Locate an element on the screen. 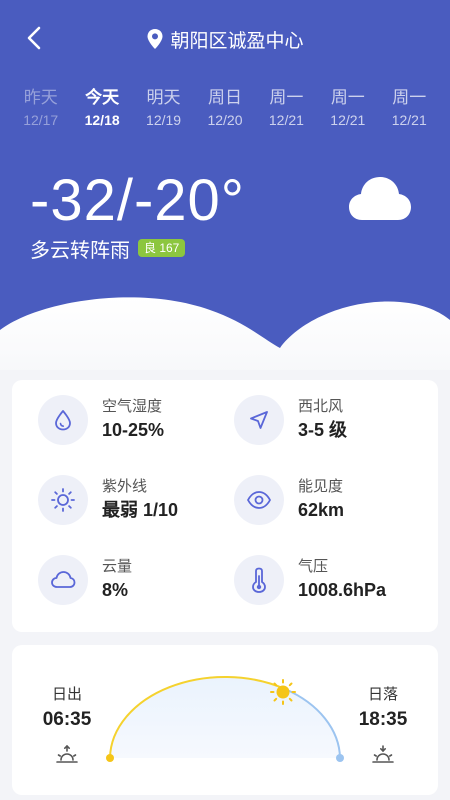 Image resolution: width=450 pixels, height=800 pixels. detail-uv: 紫外线 最弱 1/10 is located at coordinates (133, 500).